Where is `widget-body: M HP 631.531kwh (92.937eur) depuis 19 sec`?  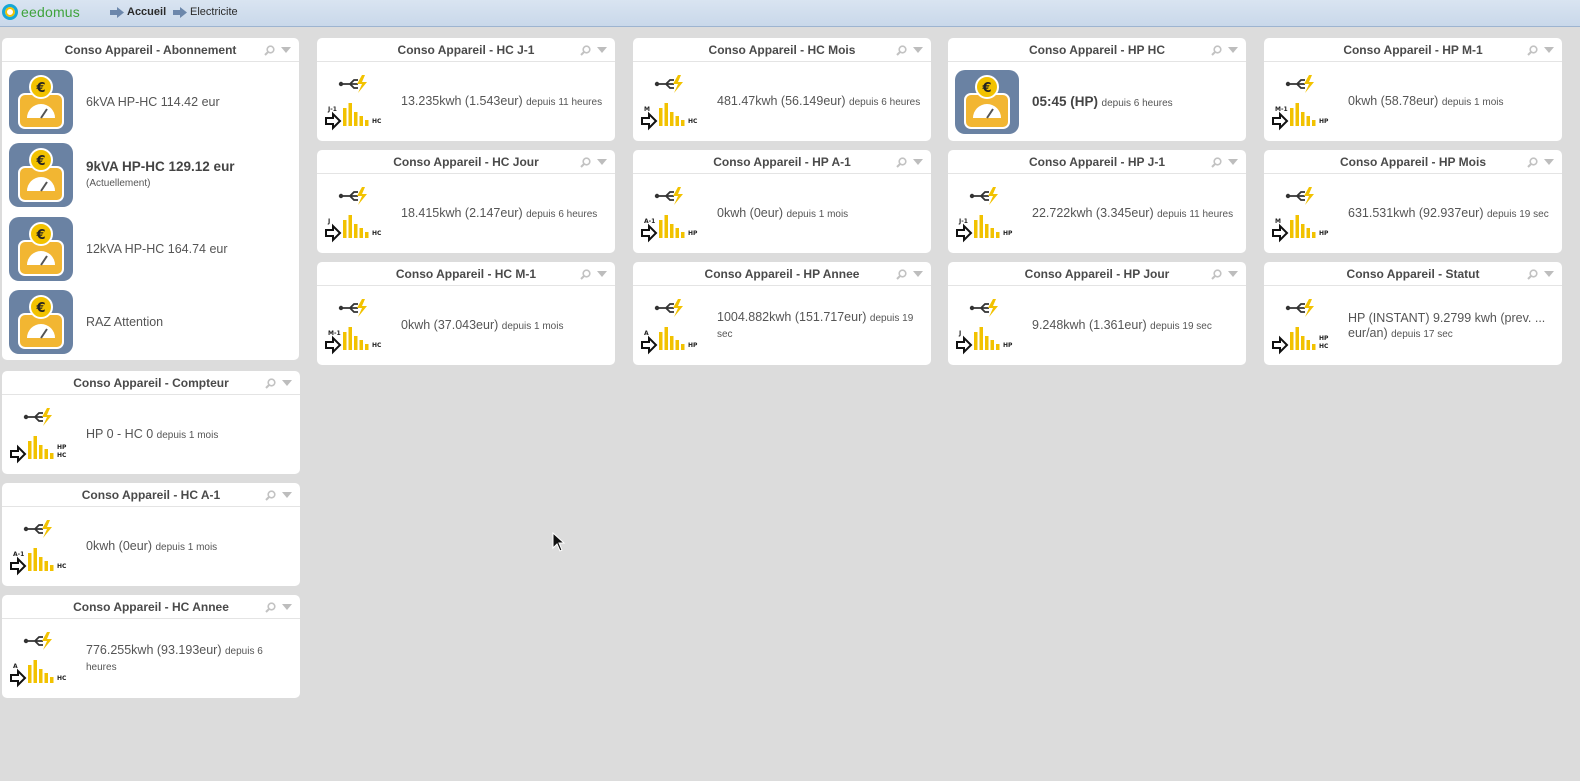 widget-body: M HP 631.531kwh (92.937eur) depuis 19 sec is located at coordinates (1413, 214).